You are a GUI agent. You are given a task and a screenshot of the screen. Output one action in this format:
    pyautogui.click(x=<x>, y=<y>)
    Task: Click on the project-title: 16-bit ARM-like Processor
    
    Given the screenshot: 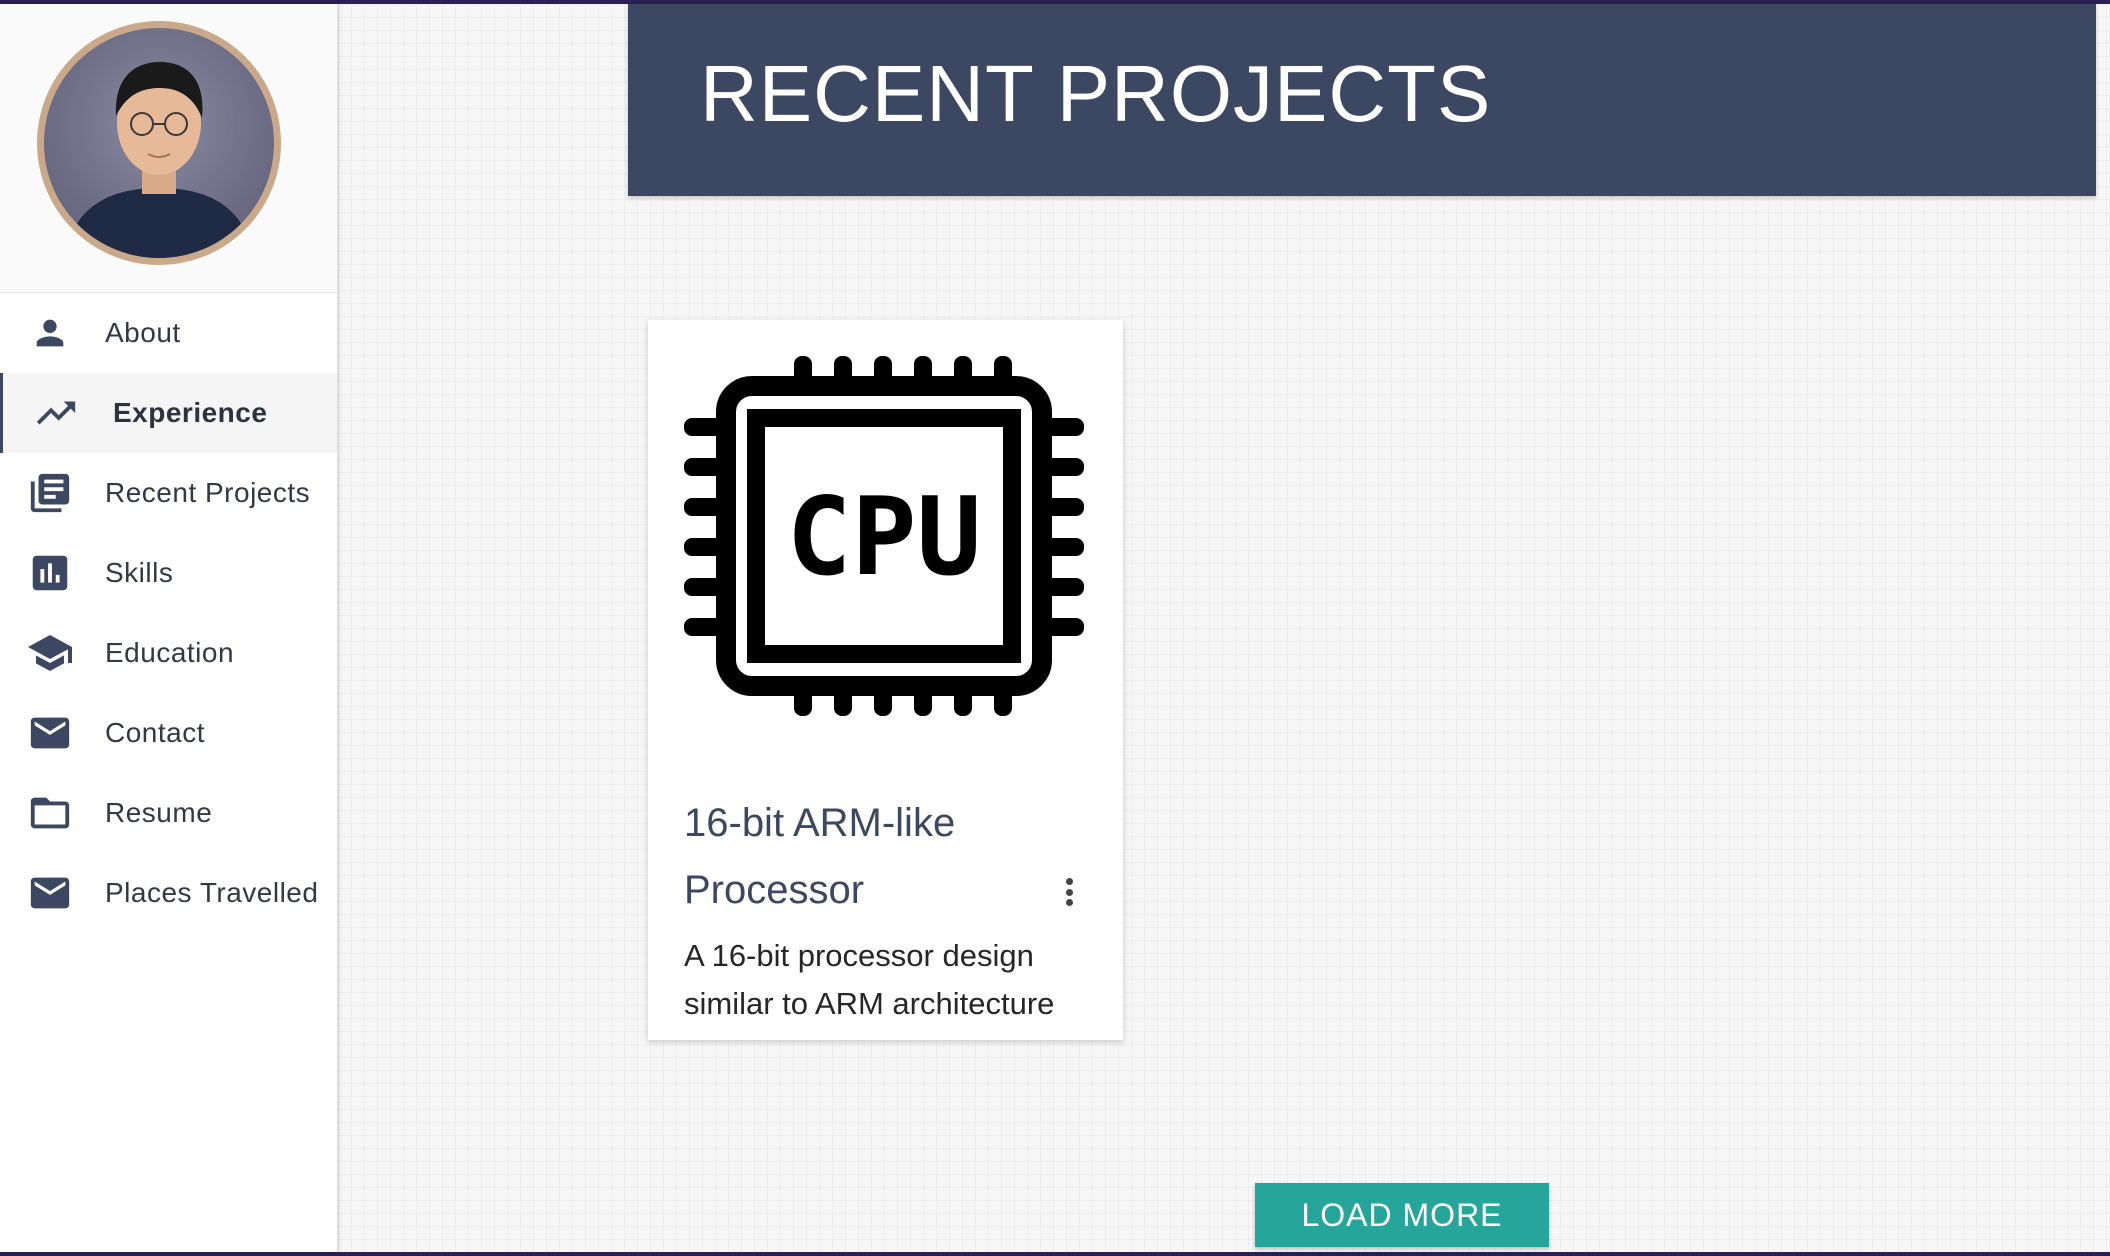 What is the action you would take?
    pyautogui.click(x=864, y=857)
    